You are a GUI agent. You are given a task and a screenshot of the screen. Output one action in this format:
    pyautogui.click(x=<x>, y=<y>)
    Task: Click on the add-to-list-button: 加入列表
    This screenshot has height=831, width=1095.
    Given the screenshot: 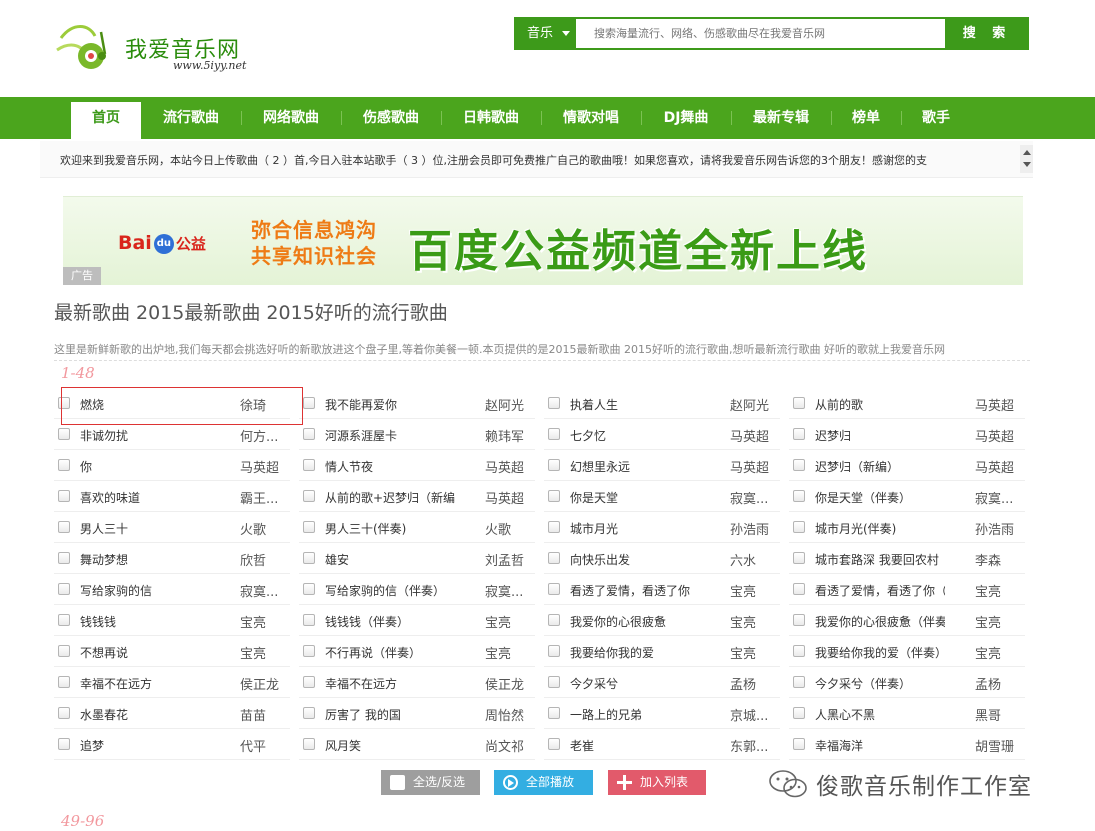 What is the action you would take?
    pyautogui.click(x=657, y=782)
    